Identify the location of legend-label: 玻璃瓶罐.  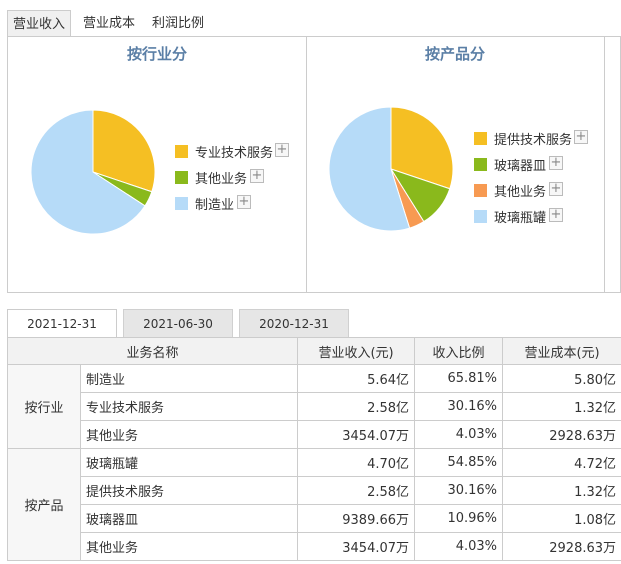
(520, 218).